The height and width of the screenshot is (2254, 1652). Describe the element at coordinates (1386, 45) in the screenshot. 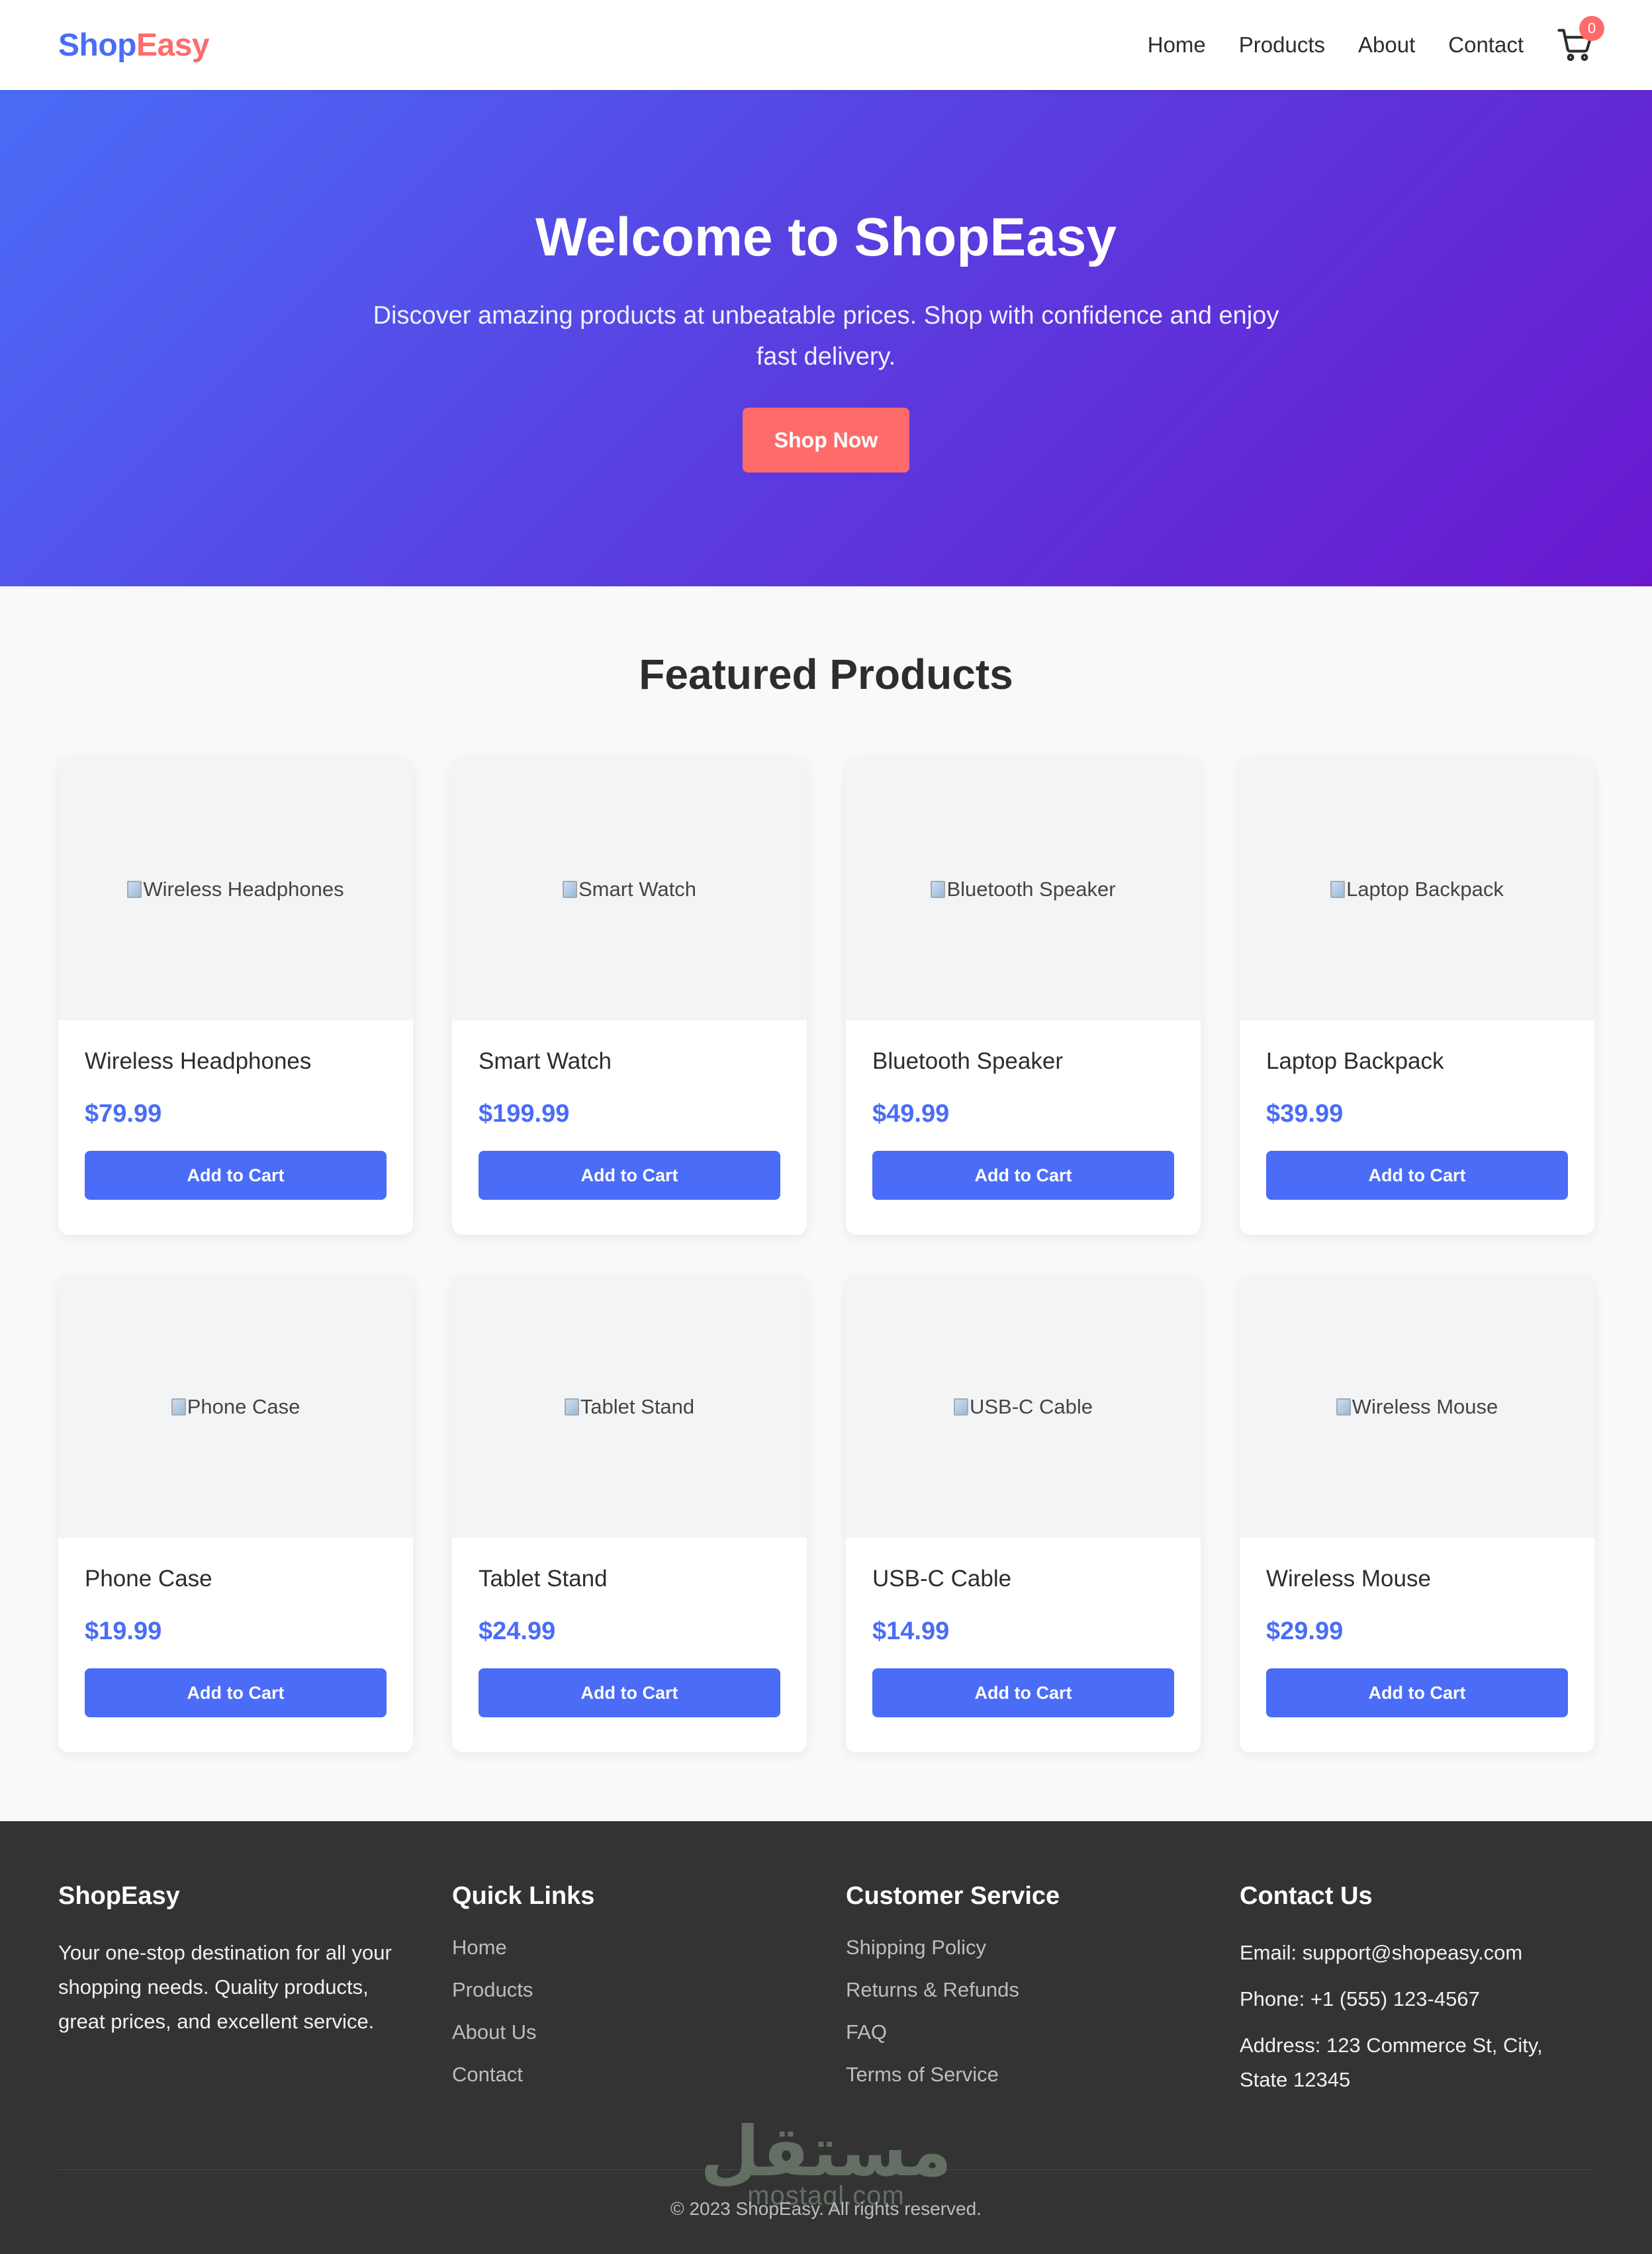

I see `nav-about-link: About` at that location.